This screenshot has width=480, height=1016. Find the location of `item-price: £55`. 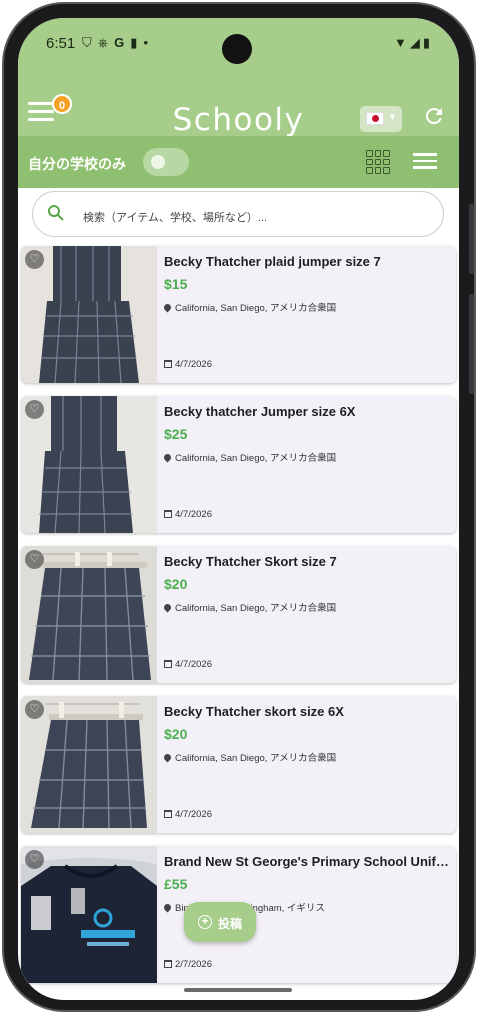

item-price: £55 is located at coordinates (176, 884).